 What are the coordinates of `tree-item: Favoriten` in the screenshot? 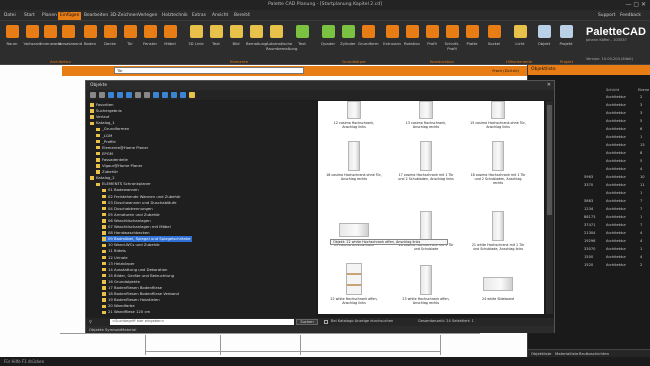 It's located at (102, 105).